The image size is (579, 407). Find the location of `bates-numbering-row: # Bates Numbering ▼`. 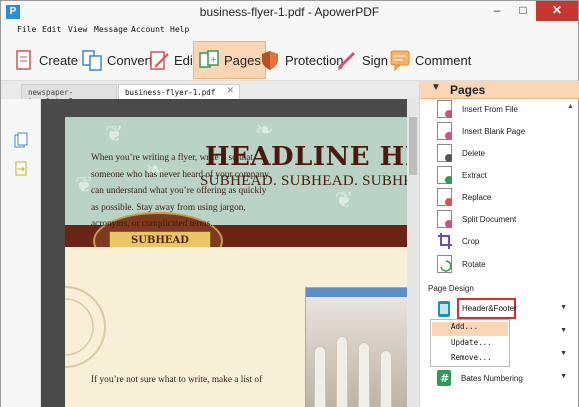

bates-numbering-row: # Bates Numbering ▼ is located at coordinates (503, 378).